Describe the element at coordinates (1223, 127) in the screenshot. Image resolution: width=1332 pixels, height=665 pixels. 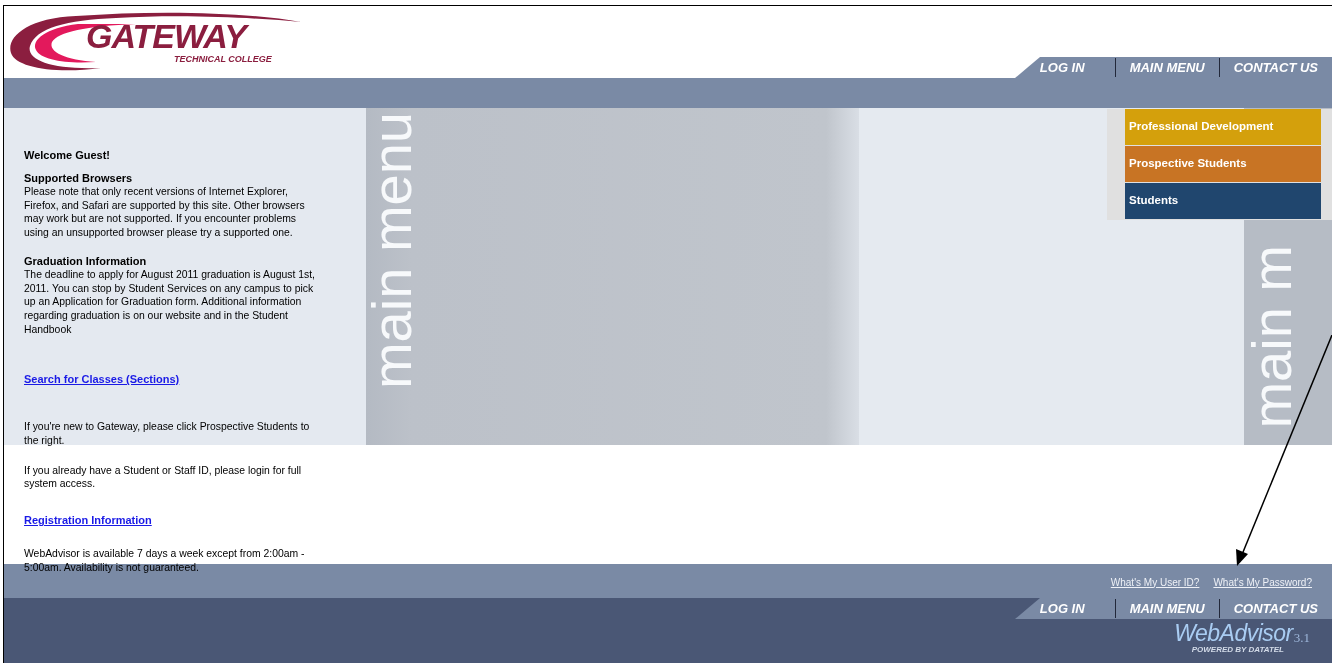
I see `menu-item: Professional Development` at that location.